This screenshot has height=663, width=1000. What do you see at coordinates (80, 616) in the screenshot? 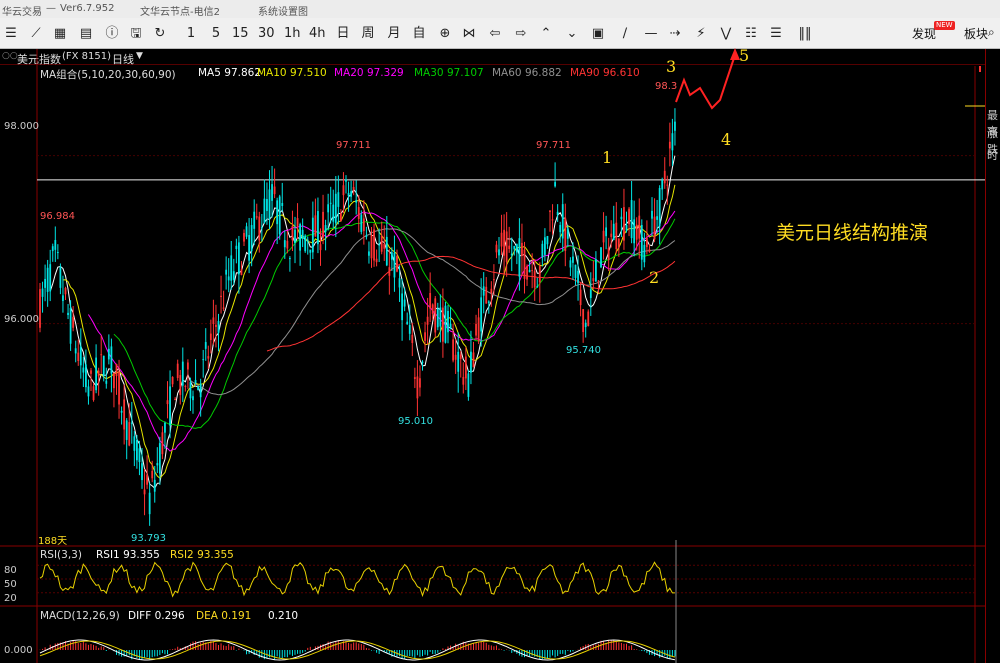
I see `macd-label: MACD(12,26,9)` at bounding box center [80, 616].